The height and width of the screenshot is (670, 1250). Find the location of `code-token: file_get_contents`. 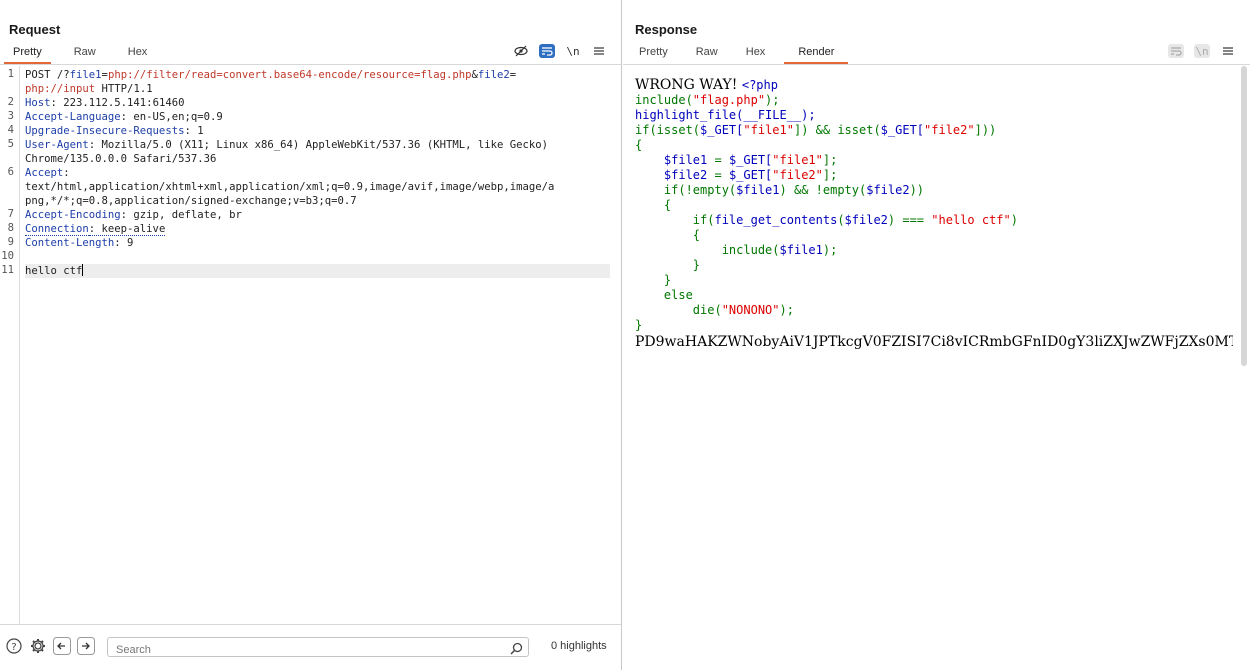

code-token: file_get_contents is located at coordinates (776, 220).